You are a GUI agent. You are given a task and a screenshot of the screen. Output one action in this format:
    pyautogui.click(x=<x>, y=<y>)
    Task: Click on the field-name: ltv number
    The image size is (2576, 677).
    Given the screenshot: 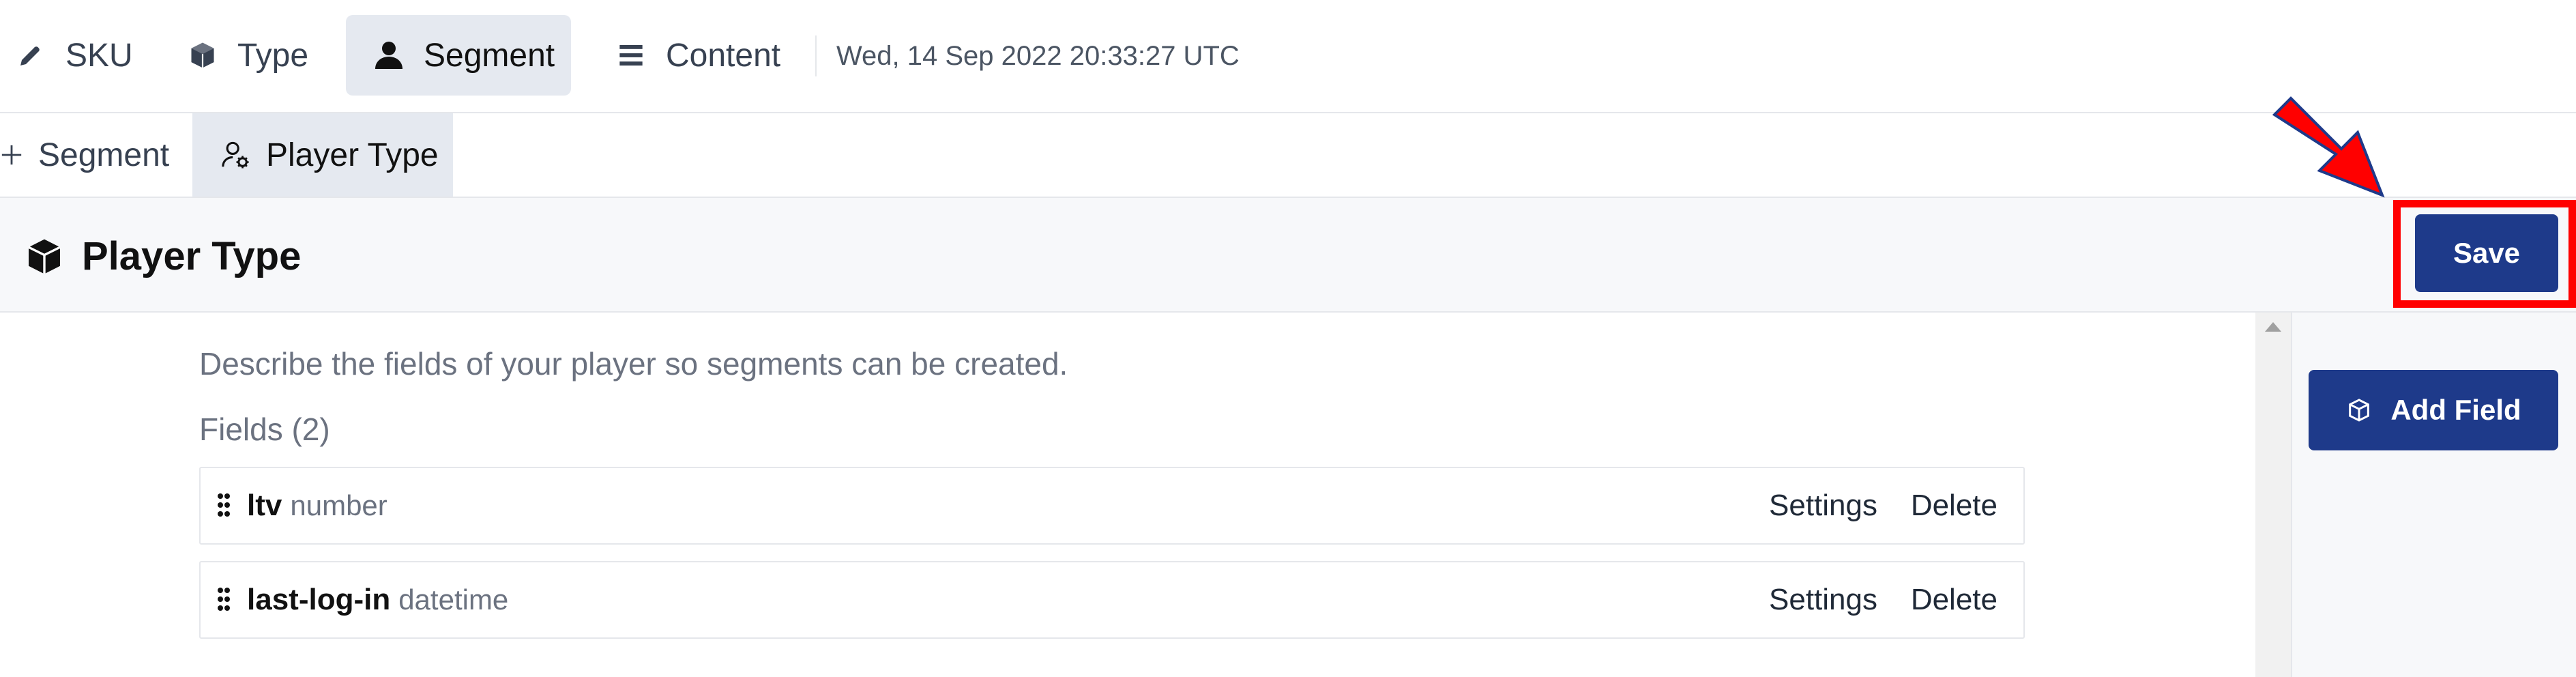 What is the action you would take?
    pyautogui.click(x=317, y=506)
    